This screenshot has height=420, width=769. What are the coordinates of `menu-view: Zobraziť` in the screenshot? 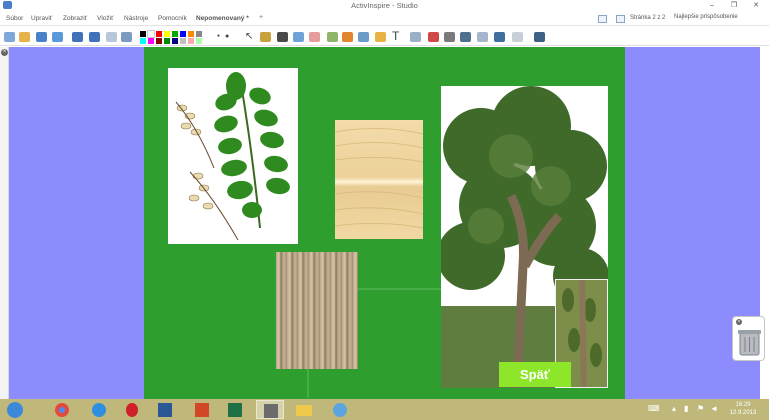 It's located at (75, 18).